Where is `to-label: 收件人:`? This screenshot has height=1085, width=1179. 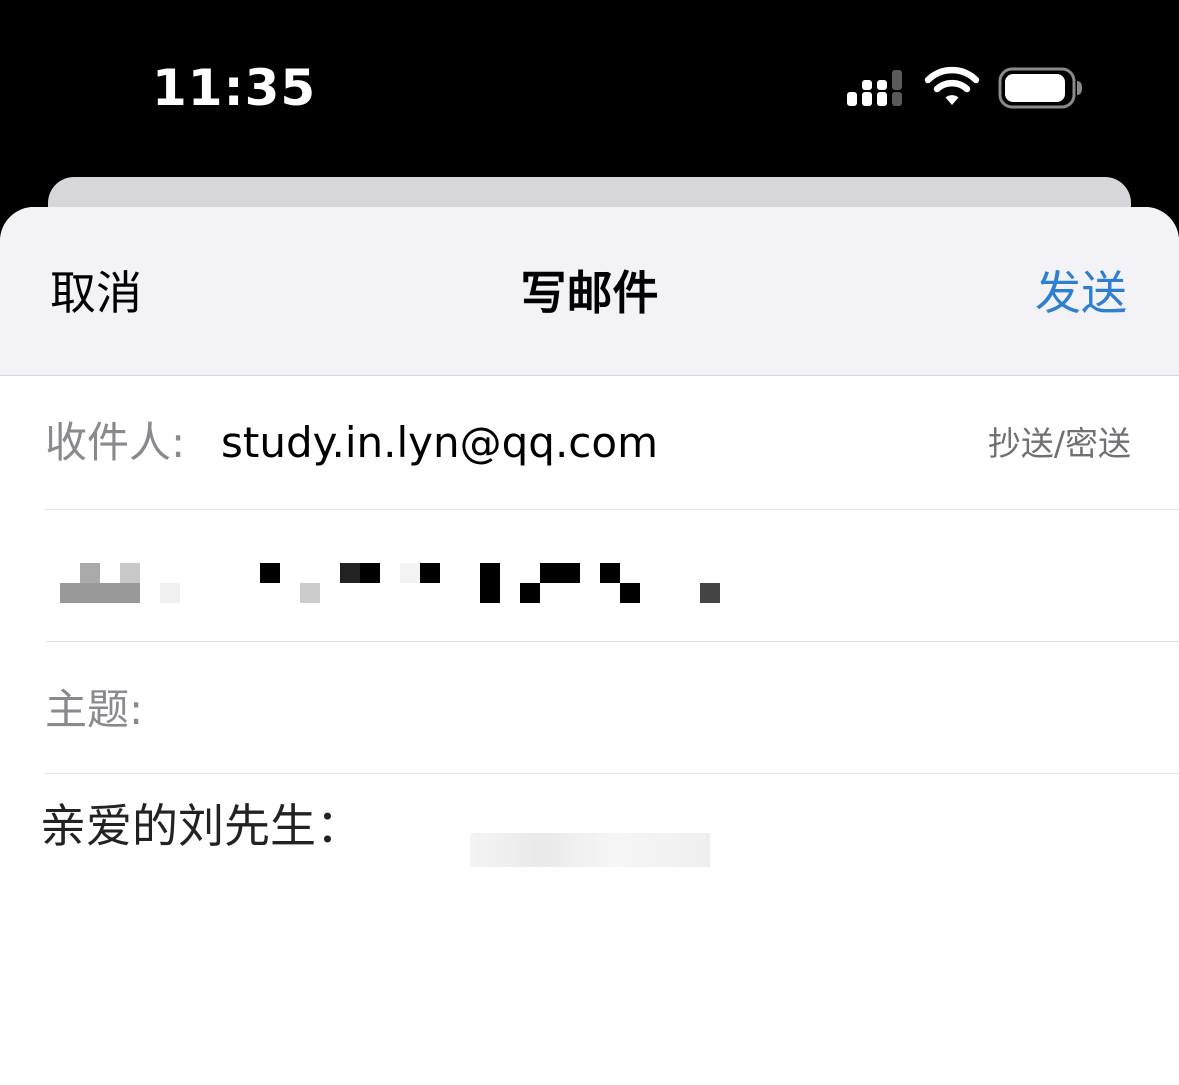 to-label: 收件人: is located at coordinates (115, 442).